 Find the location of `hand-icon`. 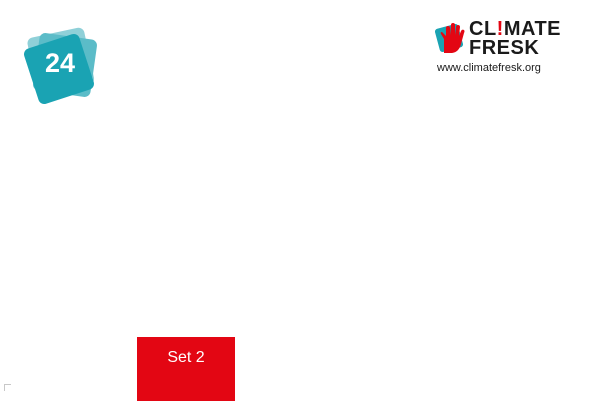

hand-icon is located at coordinates (450, 38).